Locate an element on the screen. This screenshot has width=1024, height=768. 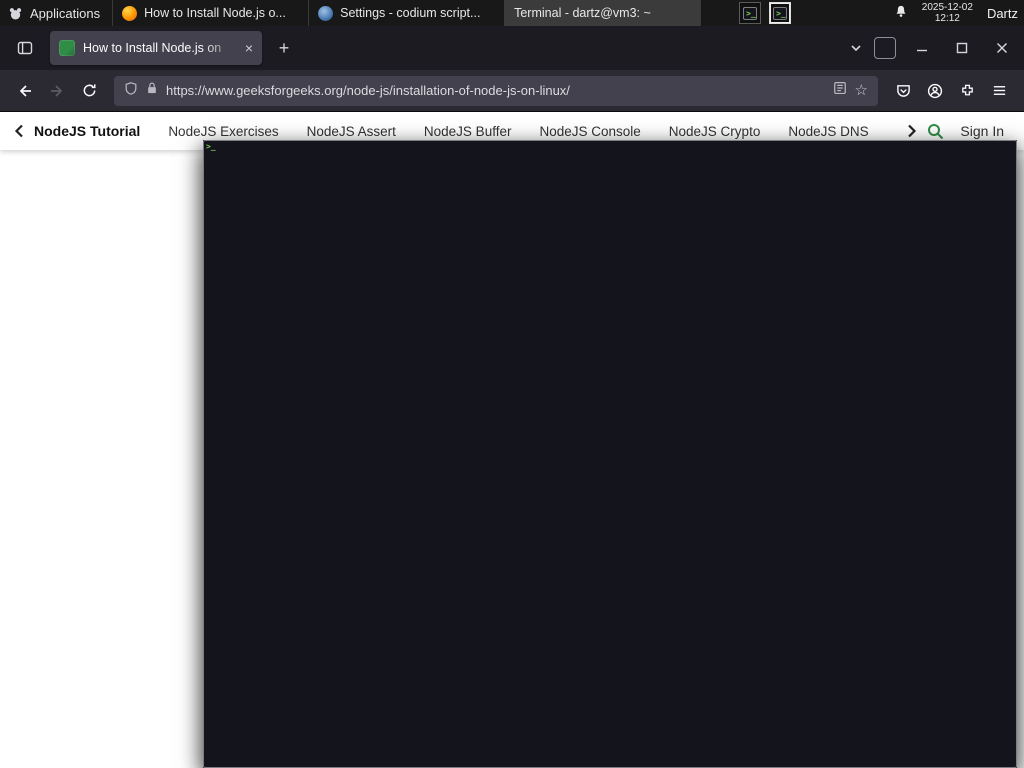
menu-icon is located at coordinates (999, 91).